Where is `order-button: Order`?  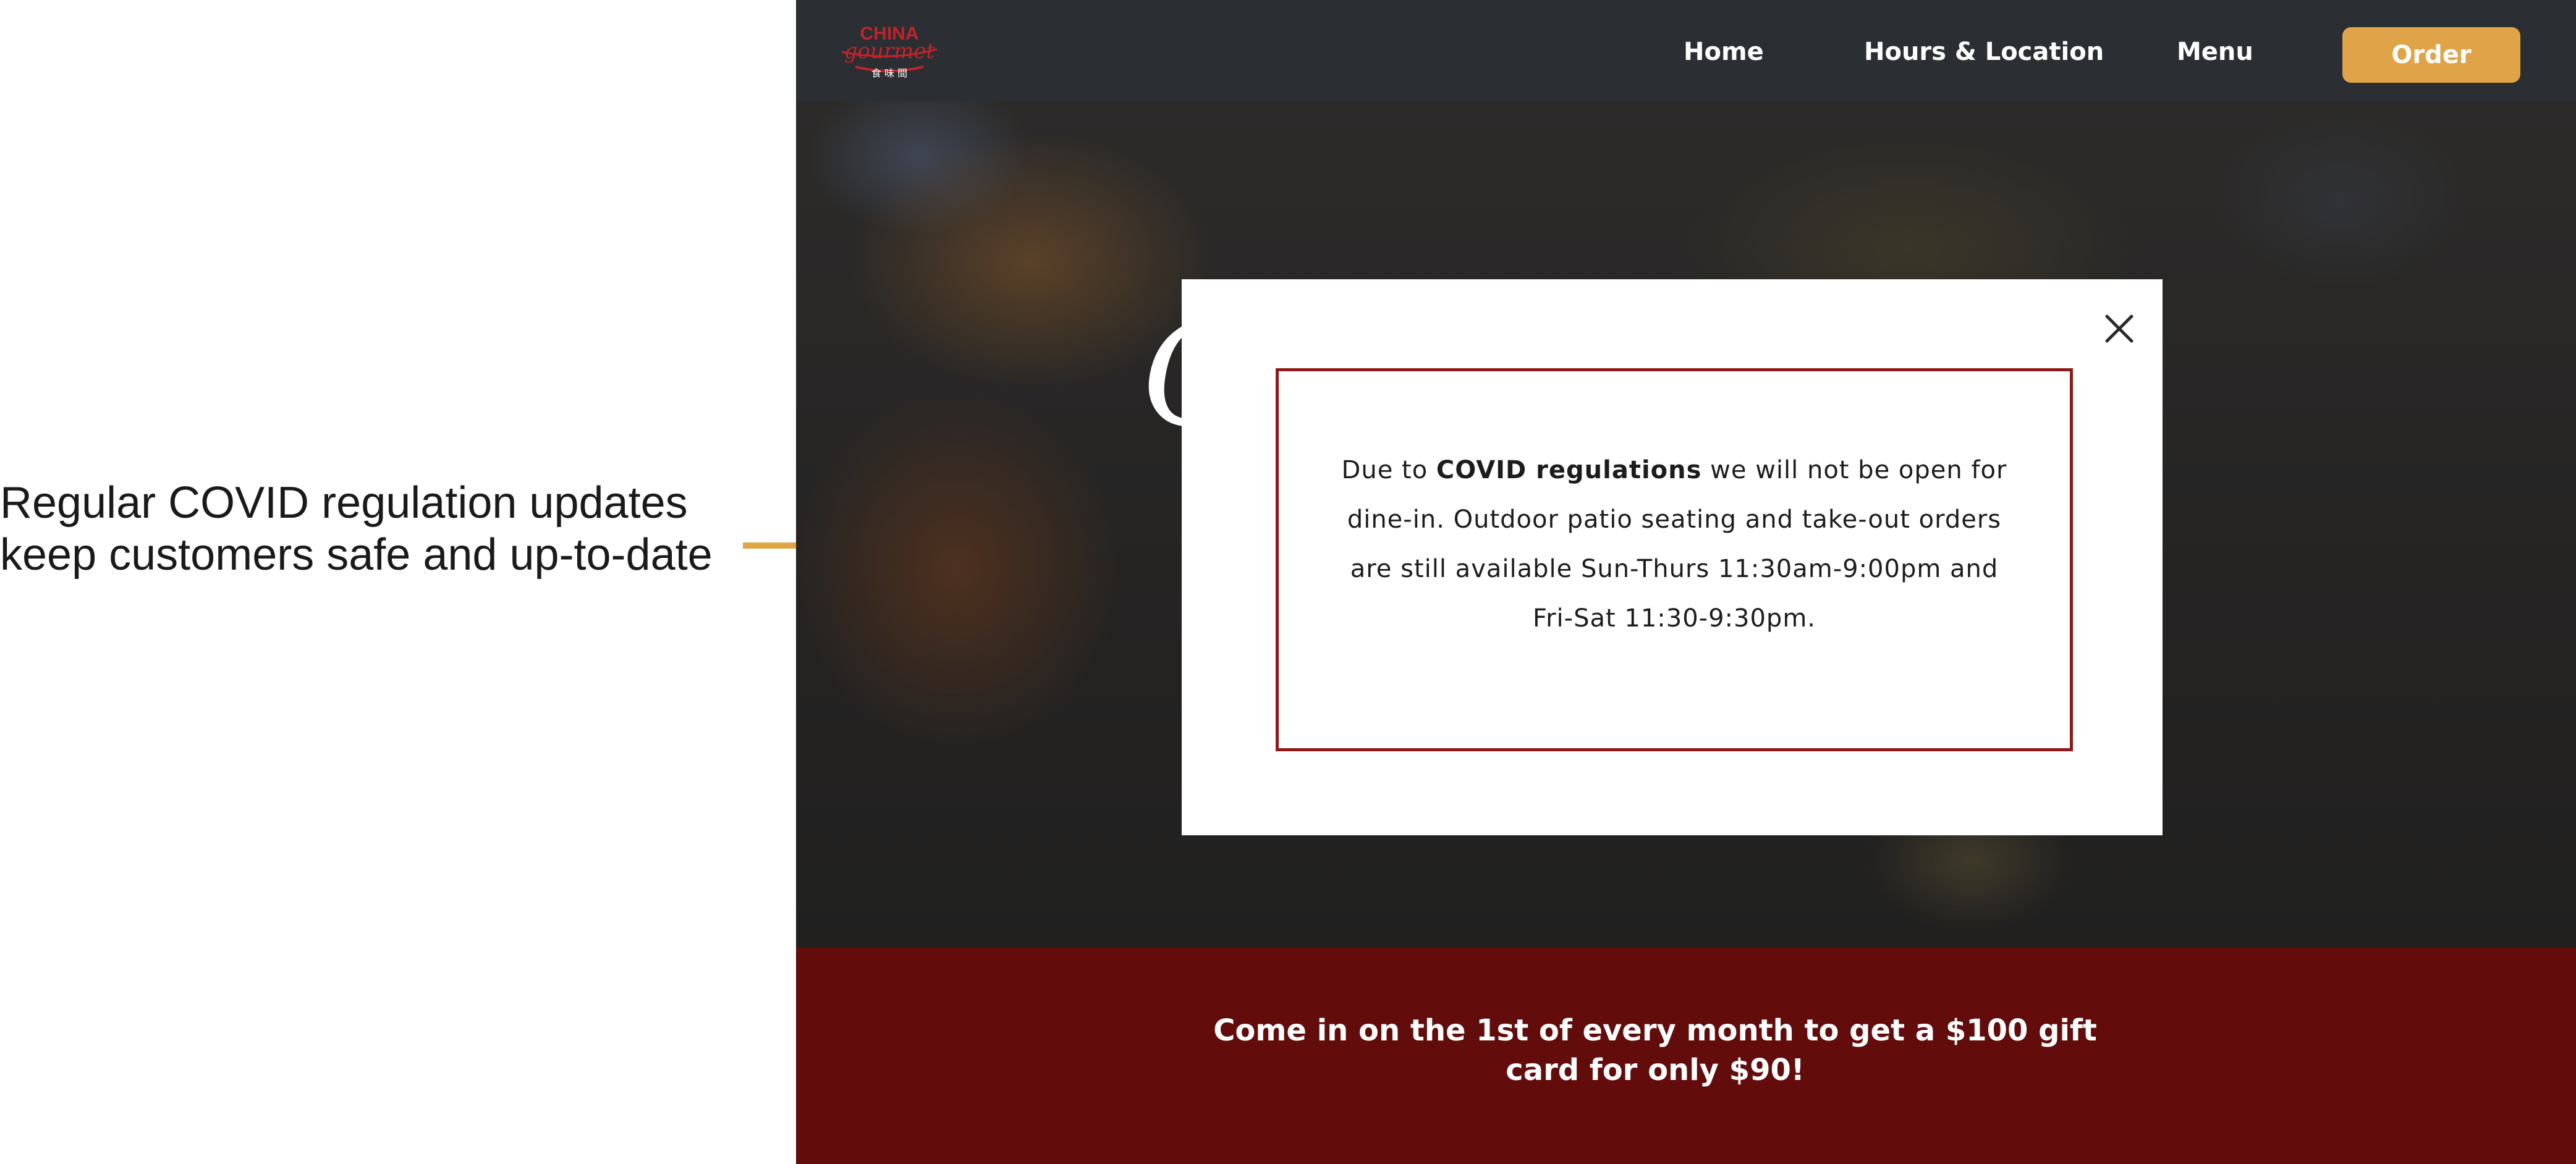
order-button: Order is located at coordinates (2431, 55).